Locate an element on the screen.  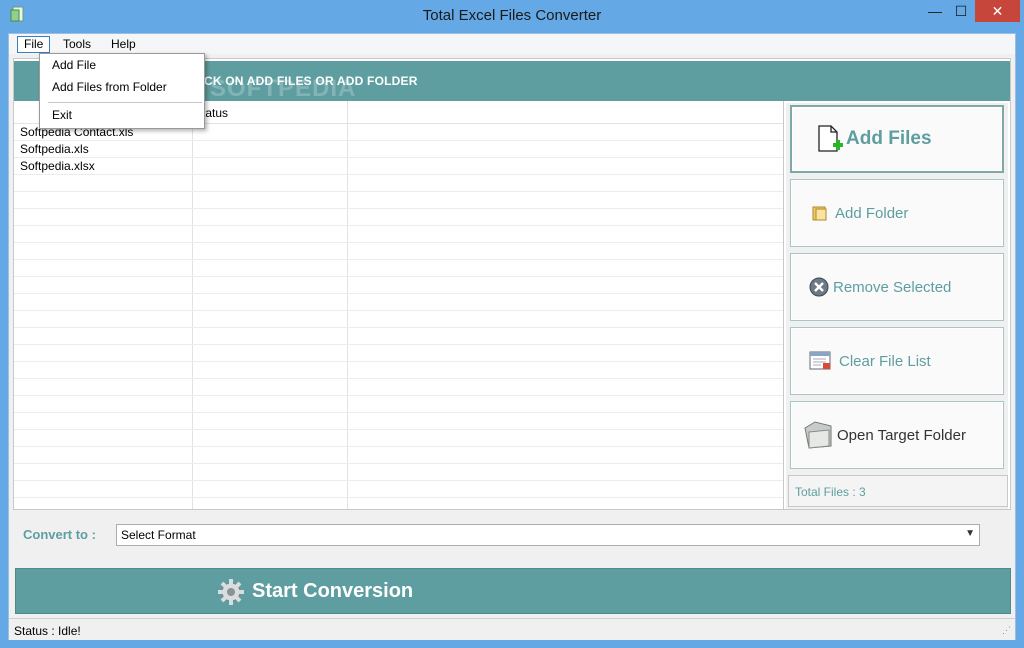
clear-list-icon is located at coordinates (821, 361).